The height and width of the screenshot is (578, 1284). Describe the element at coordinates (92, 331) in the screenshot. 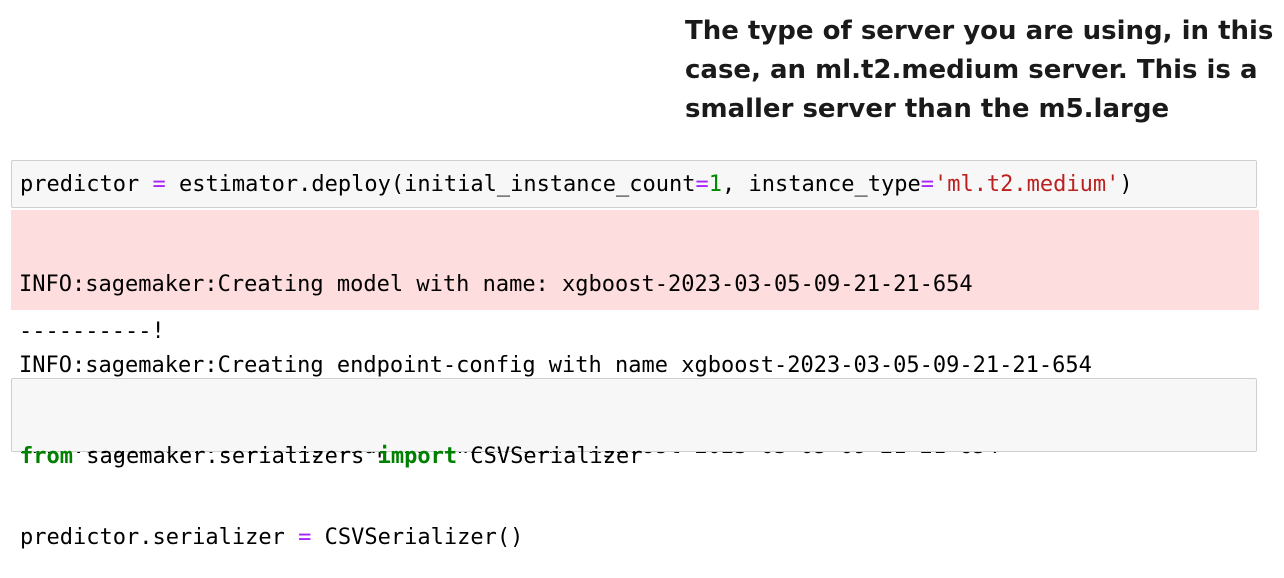

I see `stdout-output: ----------!` at that location.